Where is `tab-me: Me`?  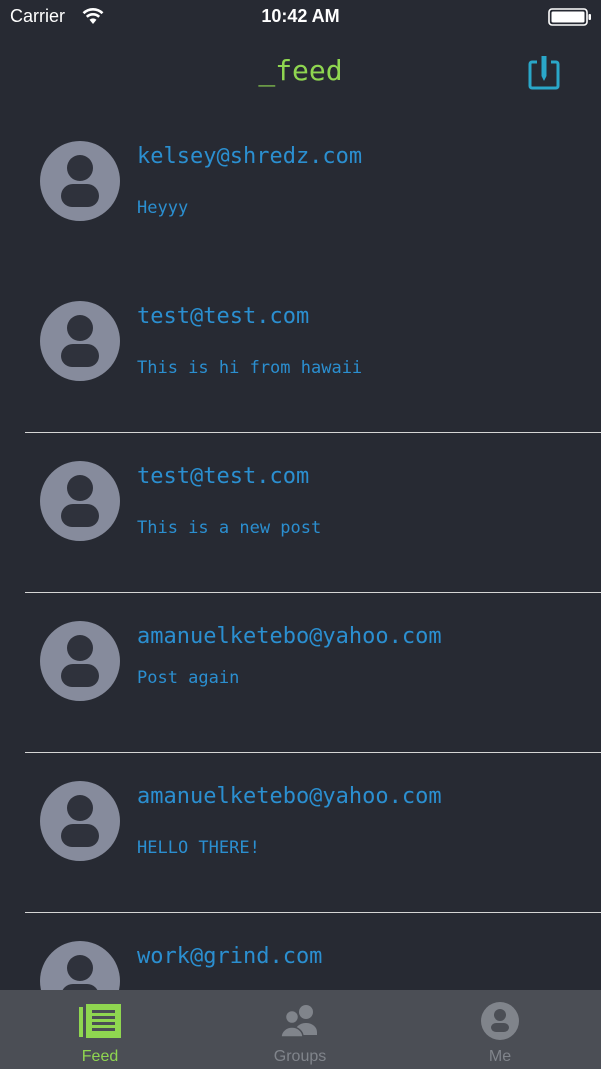 tab-me: Me is located at coordinates (500, 1029).